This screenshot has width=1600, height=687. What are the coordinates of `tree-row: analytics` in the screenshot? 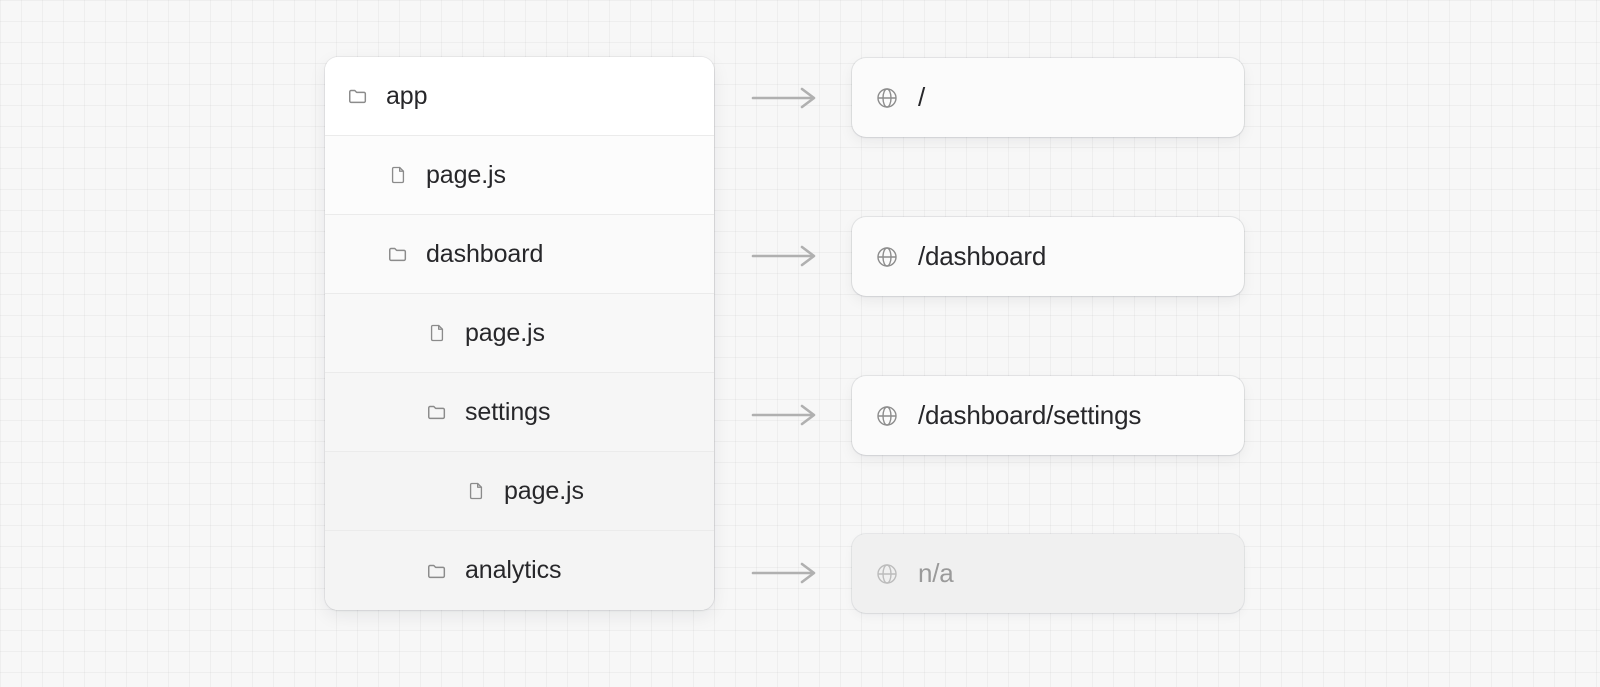 It's located at (519, 570).